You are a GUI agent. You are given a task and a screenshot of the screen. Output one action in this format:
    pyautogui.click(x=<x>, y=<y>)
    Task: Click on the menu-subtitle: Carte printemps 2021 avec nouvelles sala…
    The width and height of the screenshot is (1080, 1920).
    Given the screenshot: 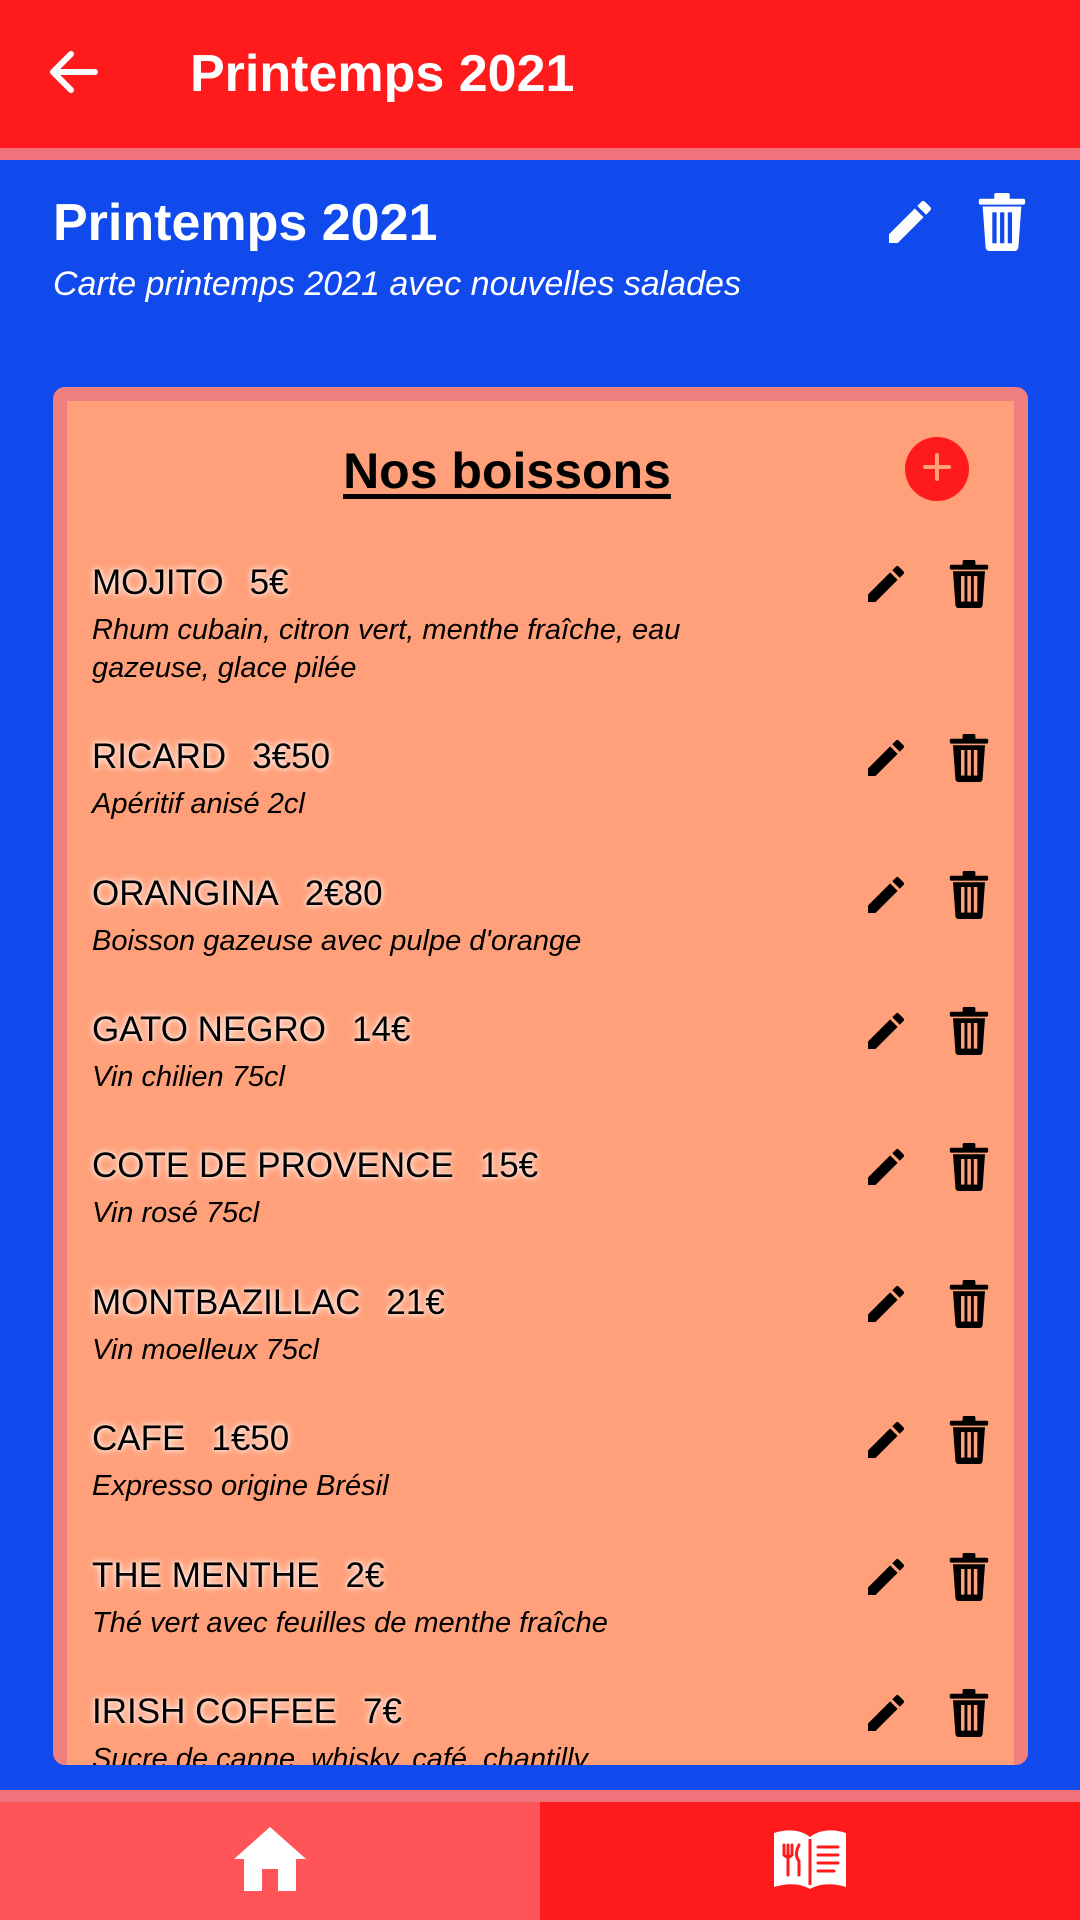 What is the action you would take?
    pyautogui.click(x=397, y=284)
    